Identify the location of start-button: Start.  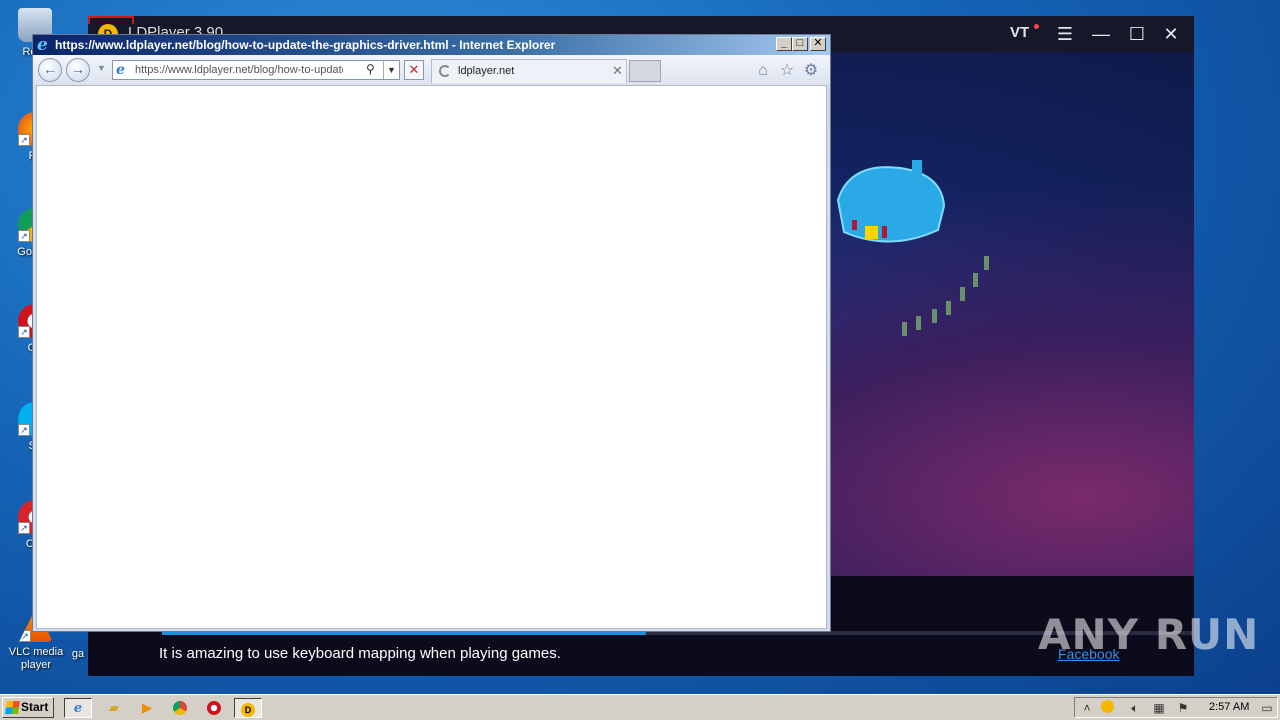
(28, 707).